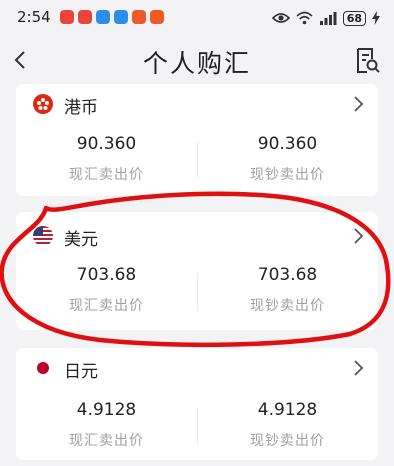 This screenshot has width=394, height=466. Describe the element at coordinates (106, 425) in the screenshot. I see `cash-sell-rate: 4.9128 现汇卖出价` at that location.